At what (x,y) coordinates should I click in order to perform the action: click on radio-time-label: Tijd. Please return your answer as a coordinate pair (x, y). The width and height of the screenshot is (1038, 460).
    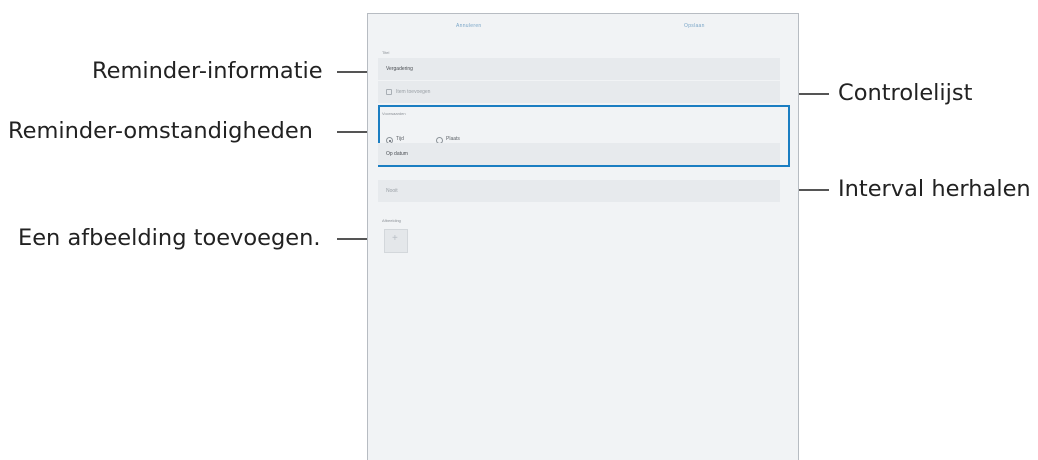
    Looking at the image, I should click on (400, 139).